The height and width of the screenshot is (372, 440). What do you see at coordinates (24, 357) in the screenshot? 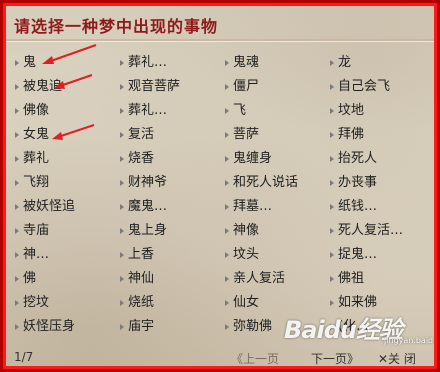
I see `page-indicator: 1/7` at bounding box center [24, 357].